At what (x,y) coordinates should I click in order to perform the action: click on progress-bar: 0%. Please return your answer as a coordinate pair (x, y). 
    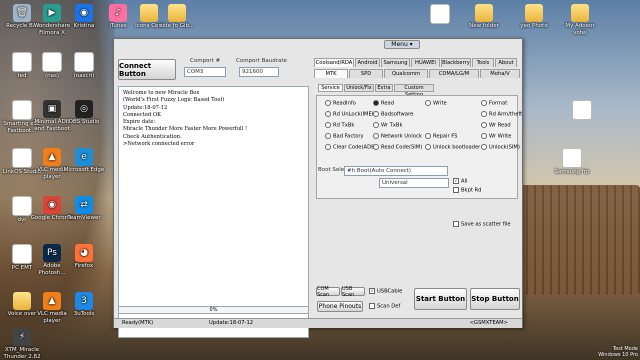
    Looking at the image, I should click on (213, 310).